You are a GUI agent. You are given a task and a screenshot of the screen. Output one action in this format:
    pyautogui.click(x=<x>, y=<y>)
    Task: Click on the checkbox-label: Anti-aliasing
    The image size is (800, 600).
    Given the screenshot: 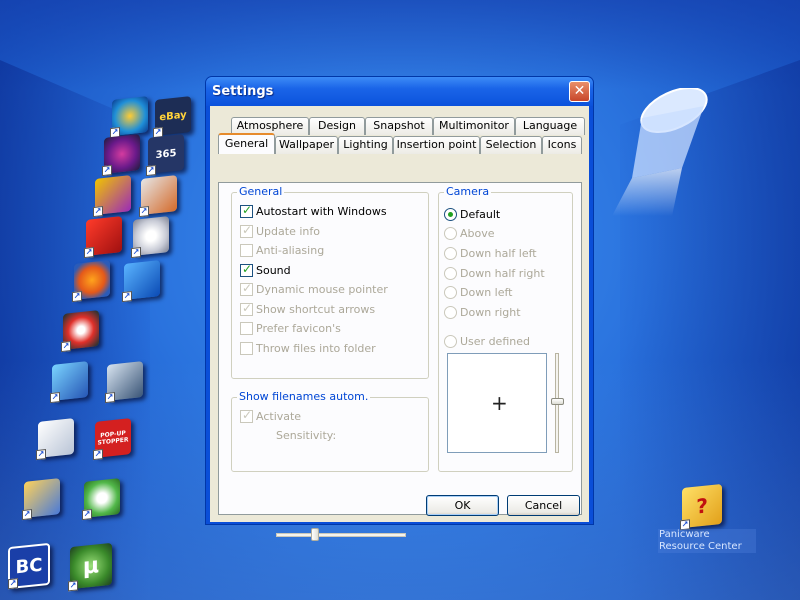 What is the action you would take?
    pyautogui.click(x=290, y=250)
    